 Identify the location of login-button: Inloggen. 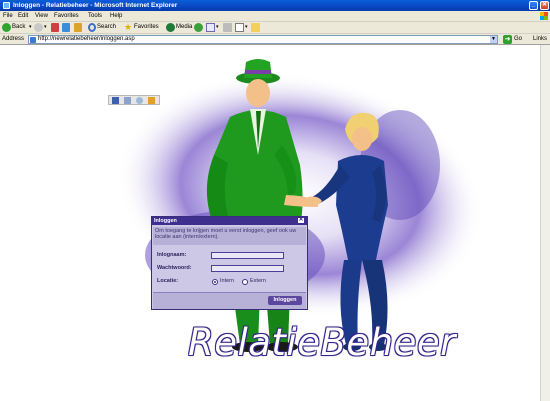
(285, 300).